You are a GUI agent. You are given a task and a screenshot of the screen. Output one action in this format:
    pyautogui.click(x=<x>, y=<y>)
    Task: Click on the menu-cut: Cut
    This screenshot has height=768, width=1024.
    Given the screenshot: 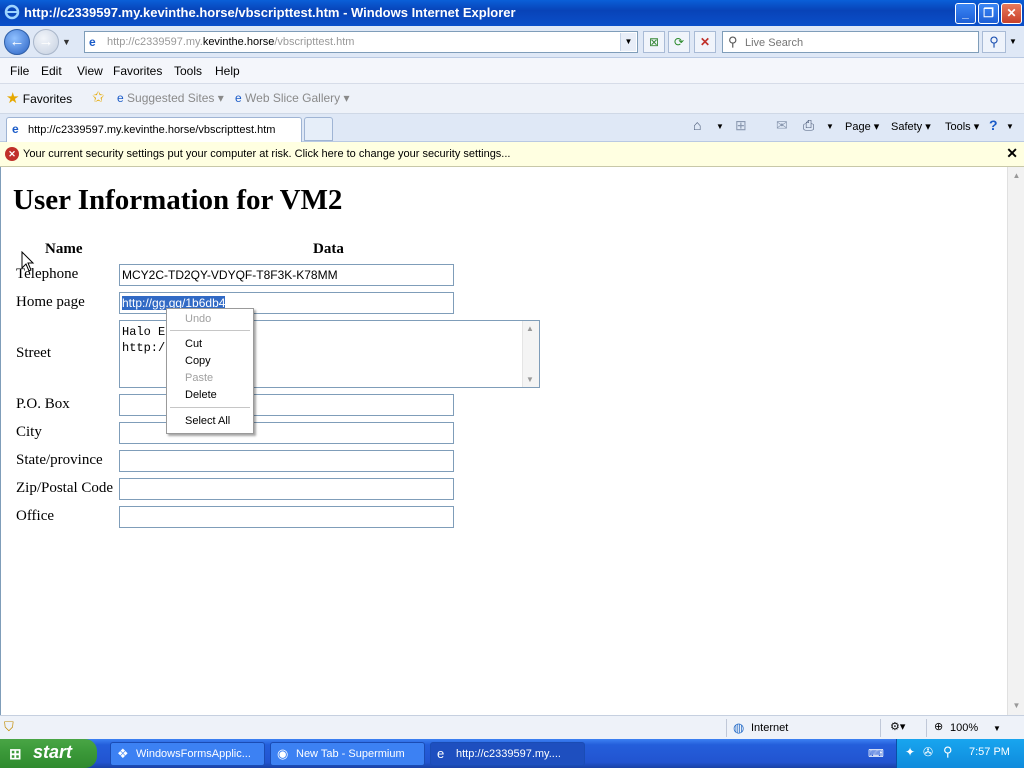 What is the action you would take?
    pyautogui.click(x=193, y=344)
    